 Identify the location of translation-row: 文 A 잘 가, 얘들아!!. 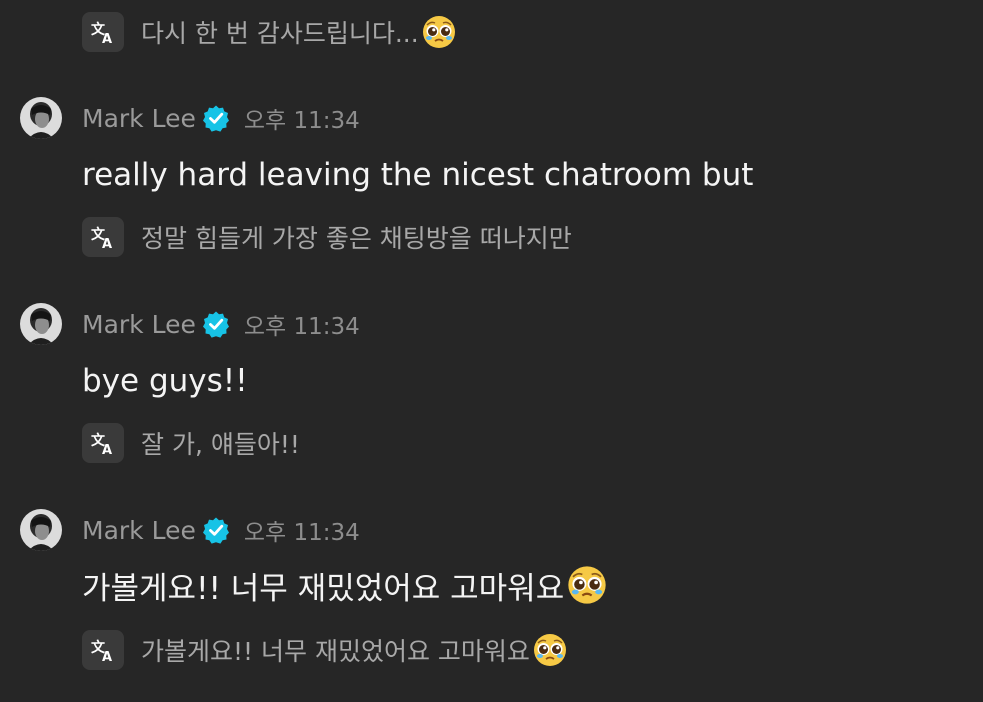
(191, 443).